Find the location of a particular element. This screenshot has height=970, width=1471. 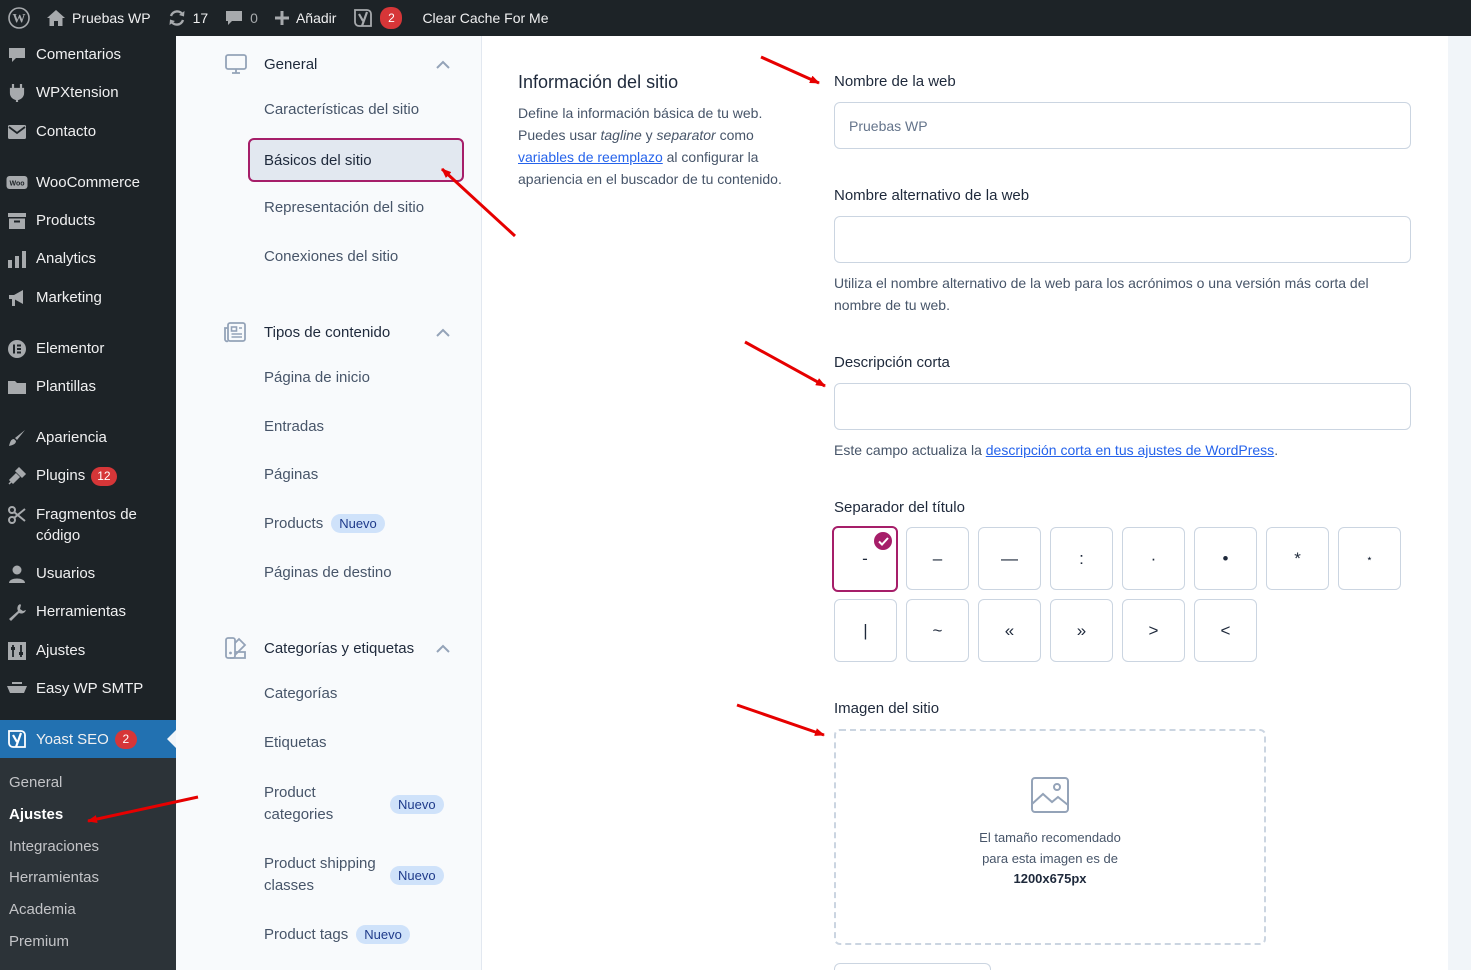

add-new-link: Añadir is located at coordinates (305, 18).